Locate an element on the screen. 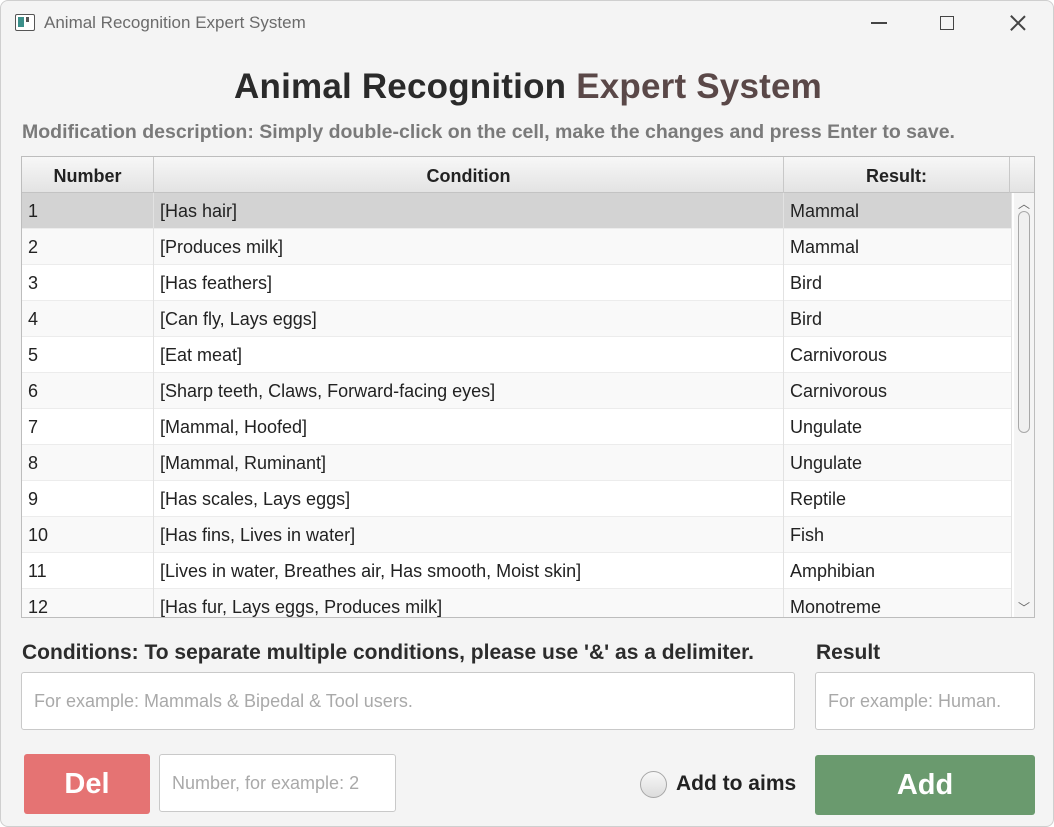  cell-number: 1 is located at coordinates (88, 211).